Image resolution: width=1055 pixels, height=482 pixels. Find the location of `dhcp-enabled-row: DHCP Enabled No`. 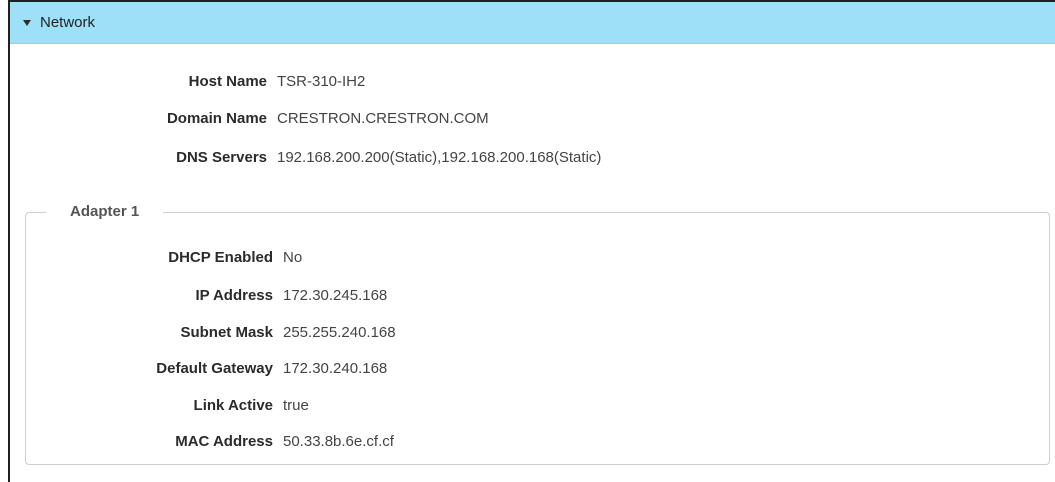

dhcp-enabled-row: DHCP Enabled No is located at coordinates (151, 257).